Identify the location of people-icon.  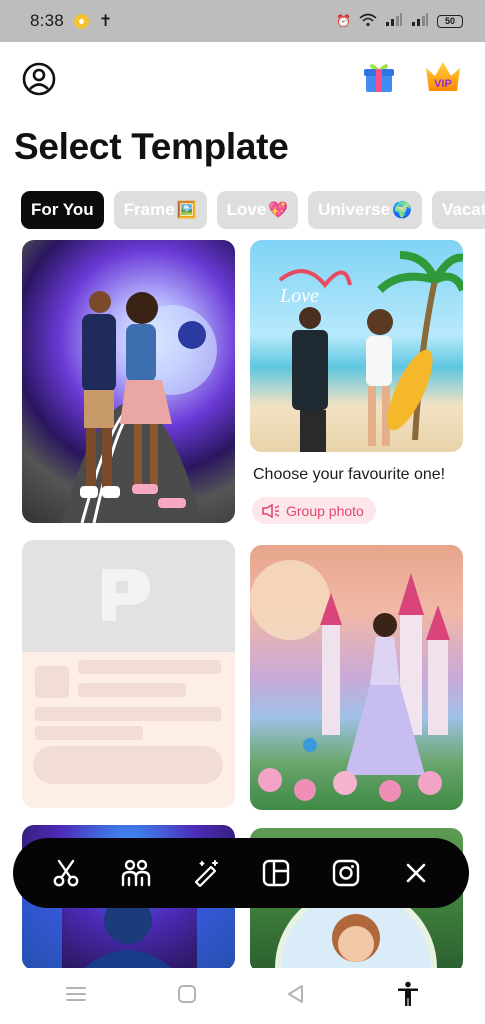
(136, 873).